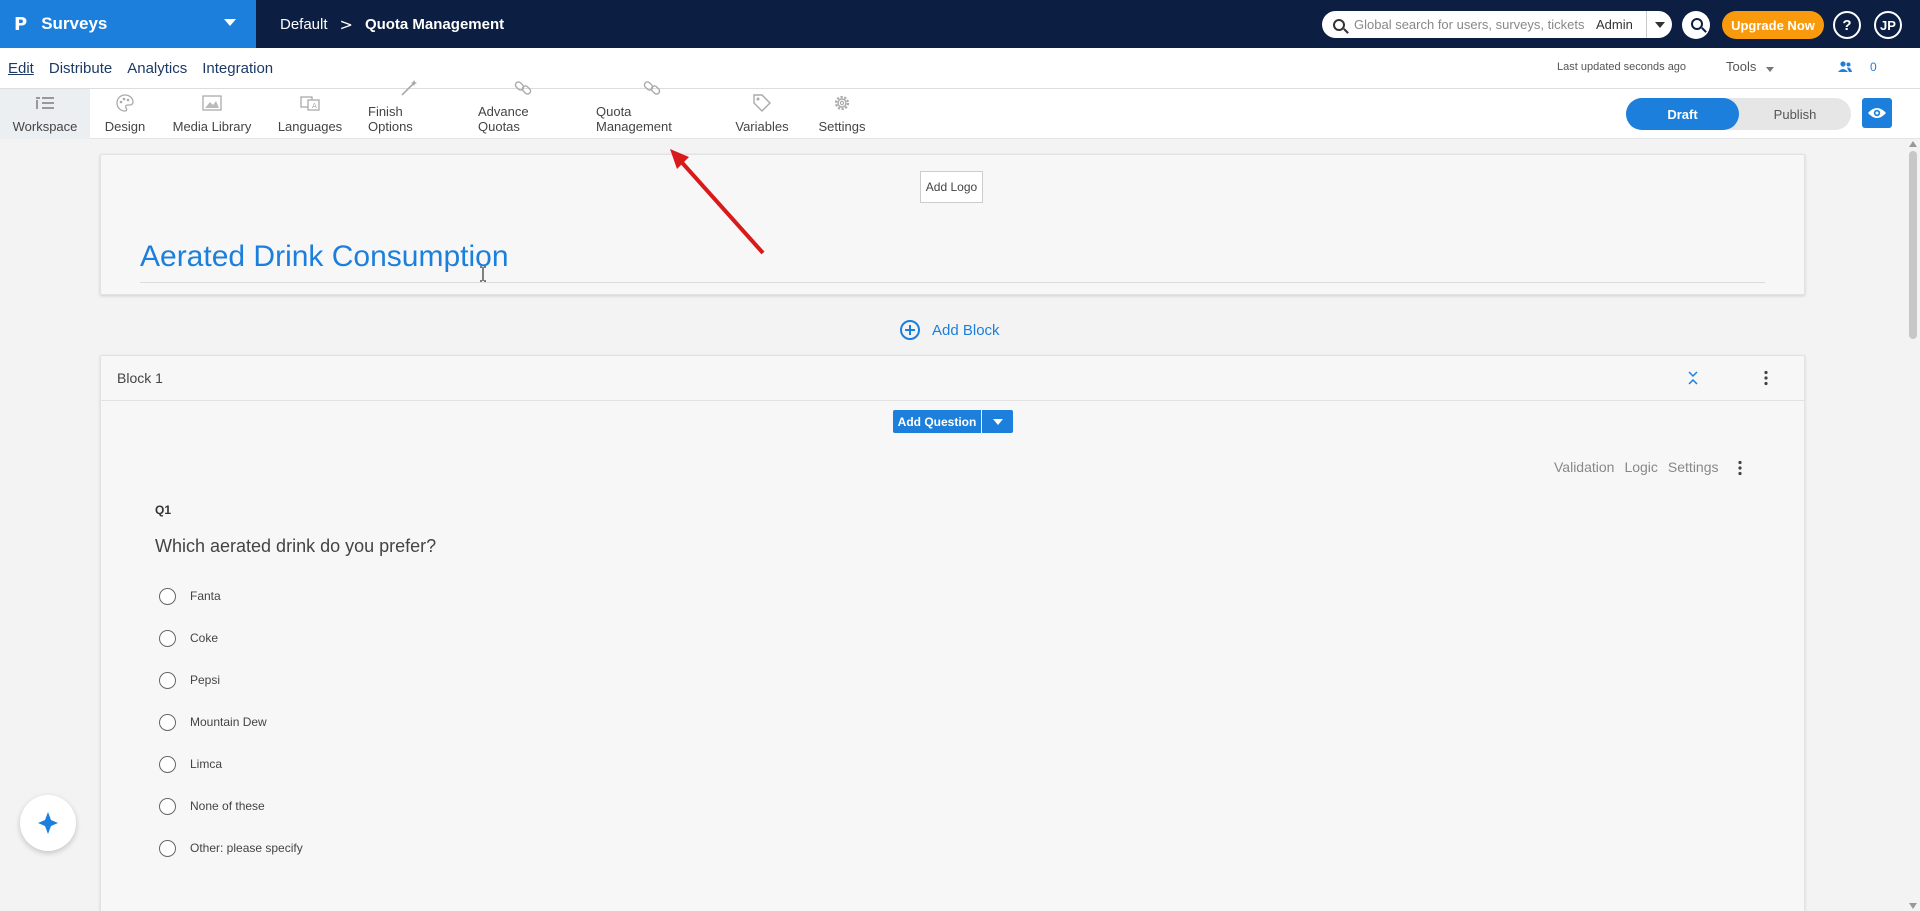 This screenshot has height=911, width=1920. I want to click on tool-design: Design, so click(125, 114).